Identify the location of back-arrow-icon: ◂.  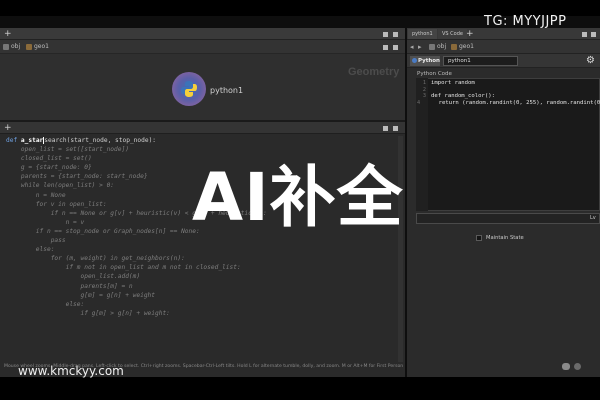
(412, 47).